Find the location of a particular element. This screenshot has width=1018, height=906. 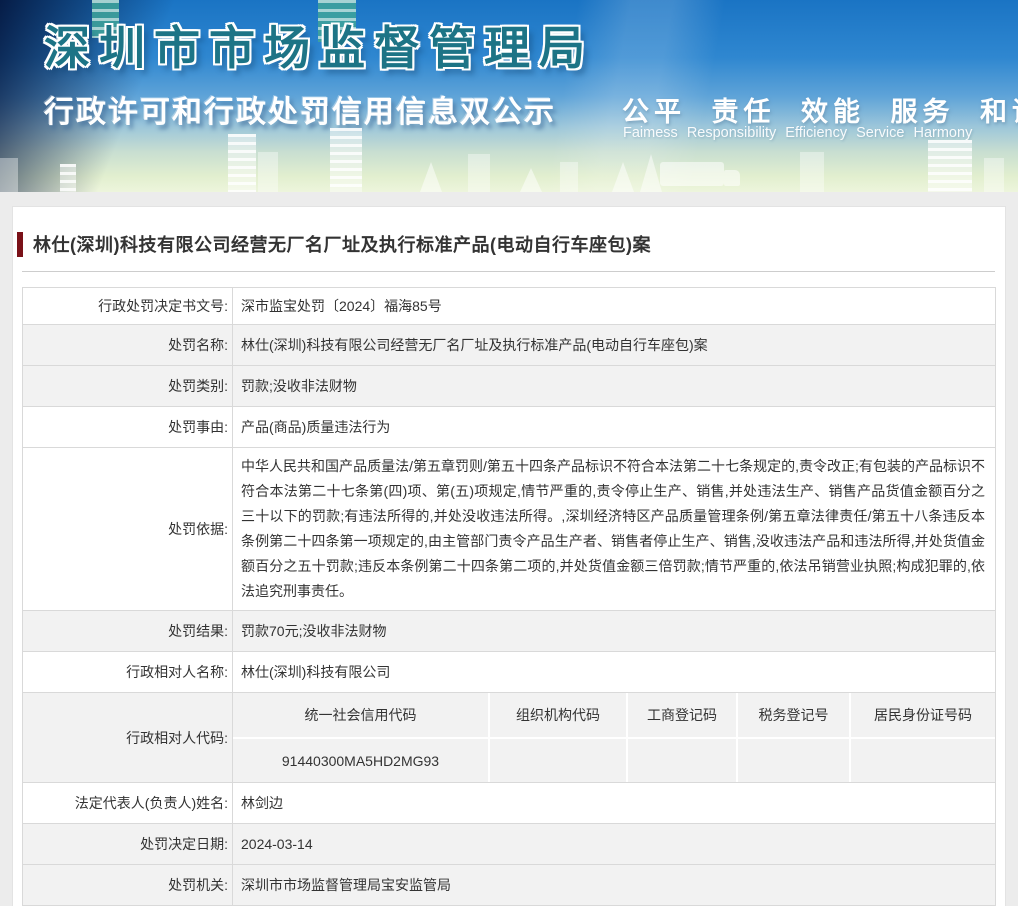

row-label: 行政相对人代码: is located at coordinates (128, 737).